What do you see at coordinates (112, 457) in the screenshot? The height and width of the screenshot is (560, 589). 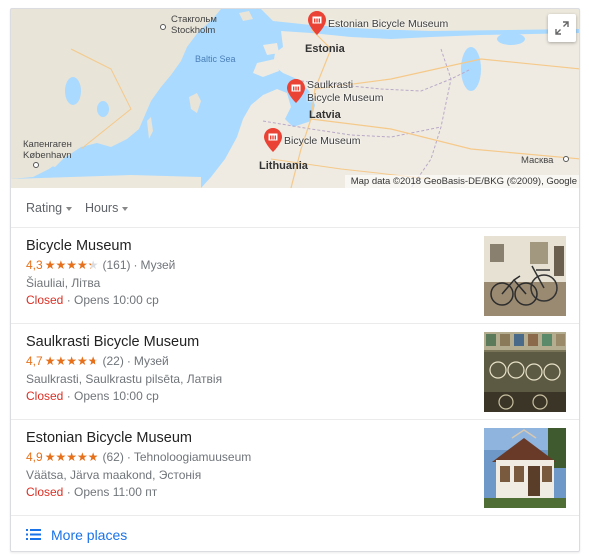 I see `review-count: (62)` at bounding box center [112, 457].